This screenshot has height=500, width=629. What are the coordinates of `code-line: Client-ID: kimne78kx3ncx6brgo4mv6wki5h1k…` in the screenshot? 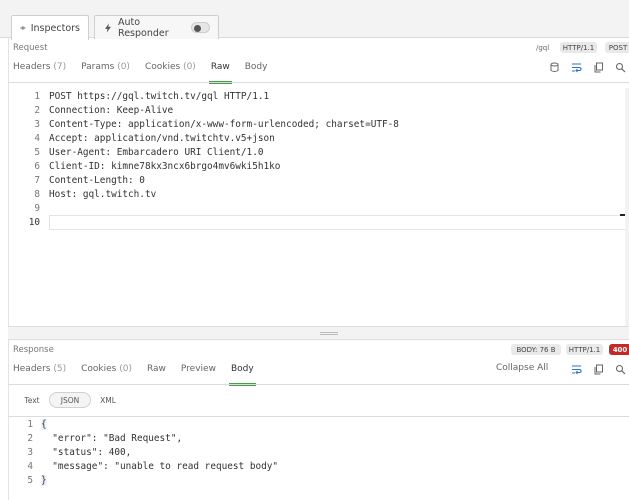 It's located at (165, 166).